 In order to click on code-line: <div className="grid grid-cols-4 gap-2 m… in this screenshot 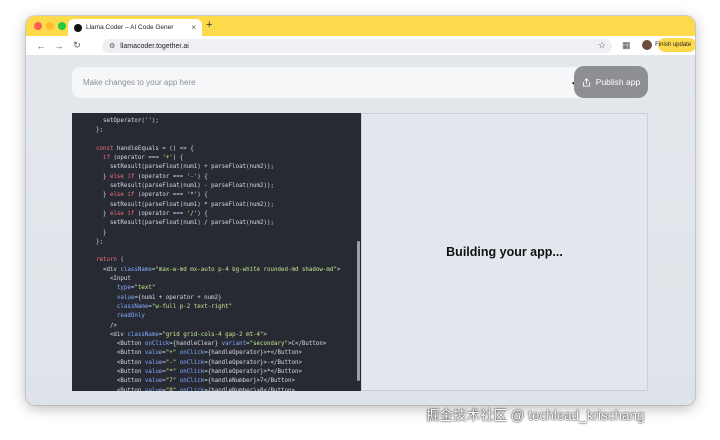, I will do `click(178, 334)`.